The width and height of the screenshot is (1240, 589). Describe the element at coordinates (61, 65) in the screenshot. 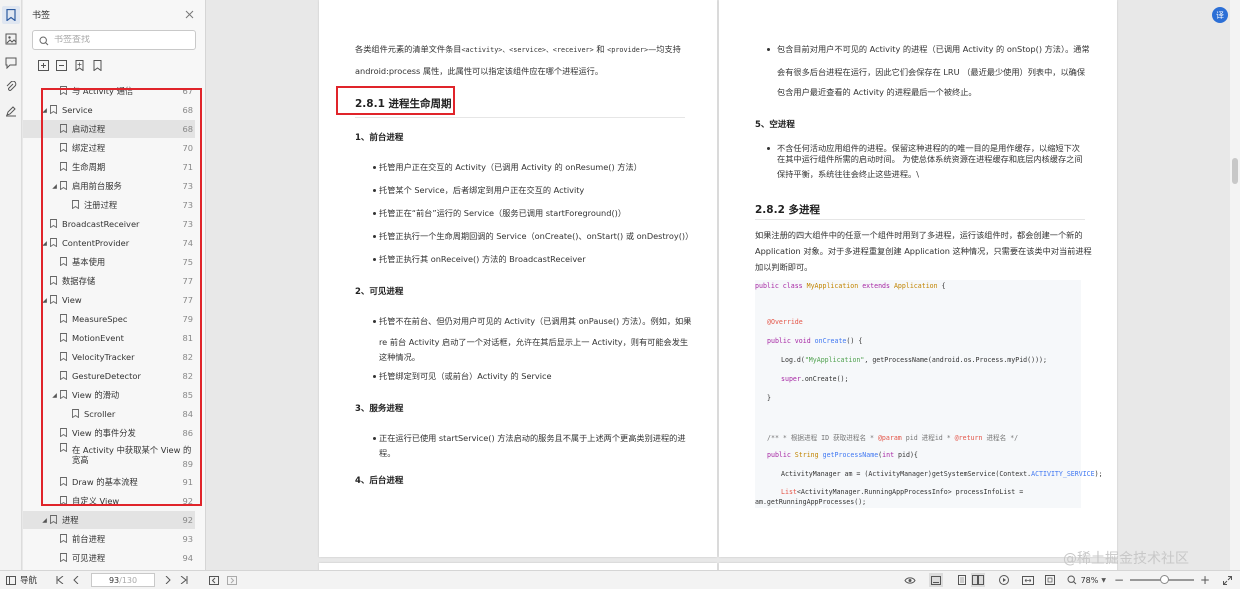

I see `collapse-all-icon` at that location.